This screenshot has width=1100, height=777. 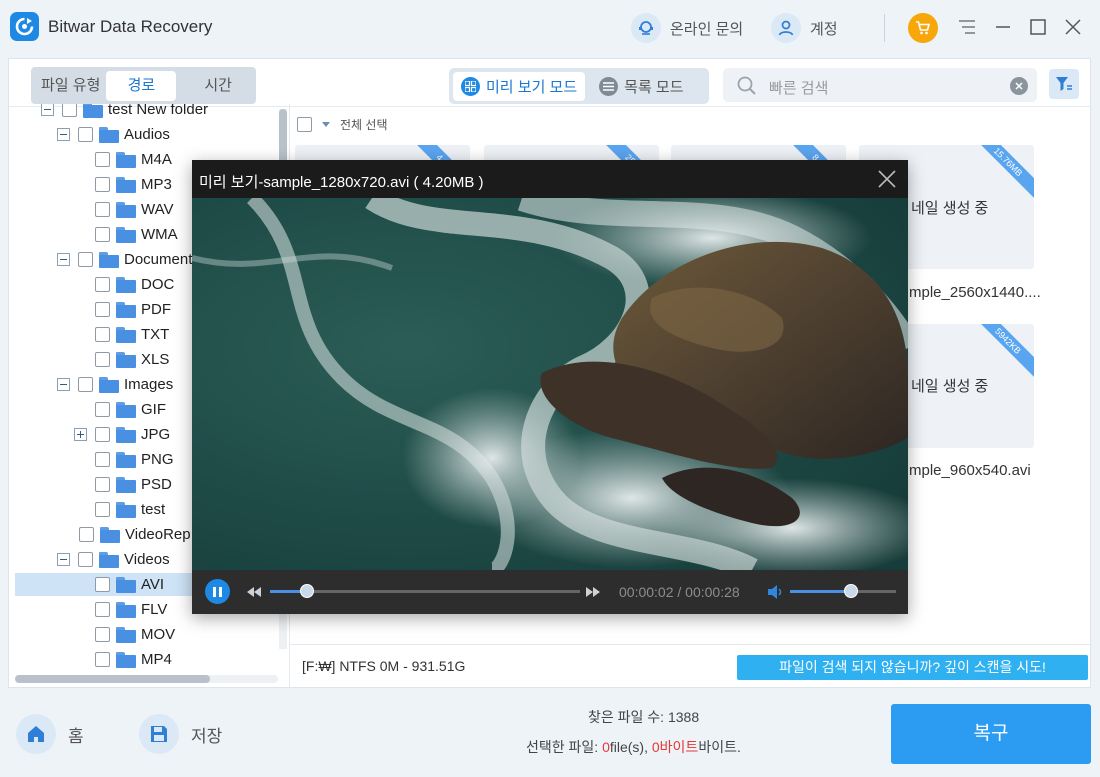 I want to click on tree-label: MOV, so click(x=158, y=634).